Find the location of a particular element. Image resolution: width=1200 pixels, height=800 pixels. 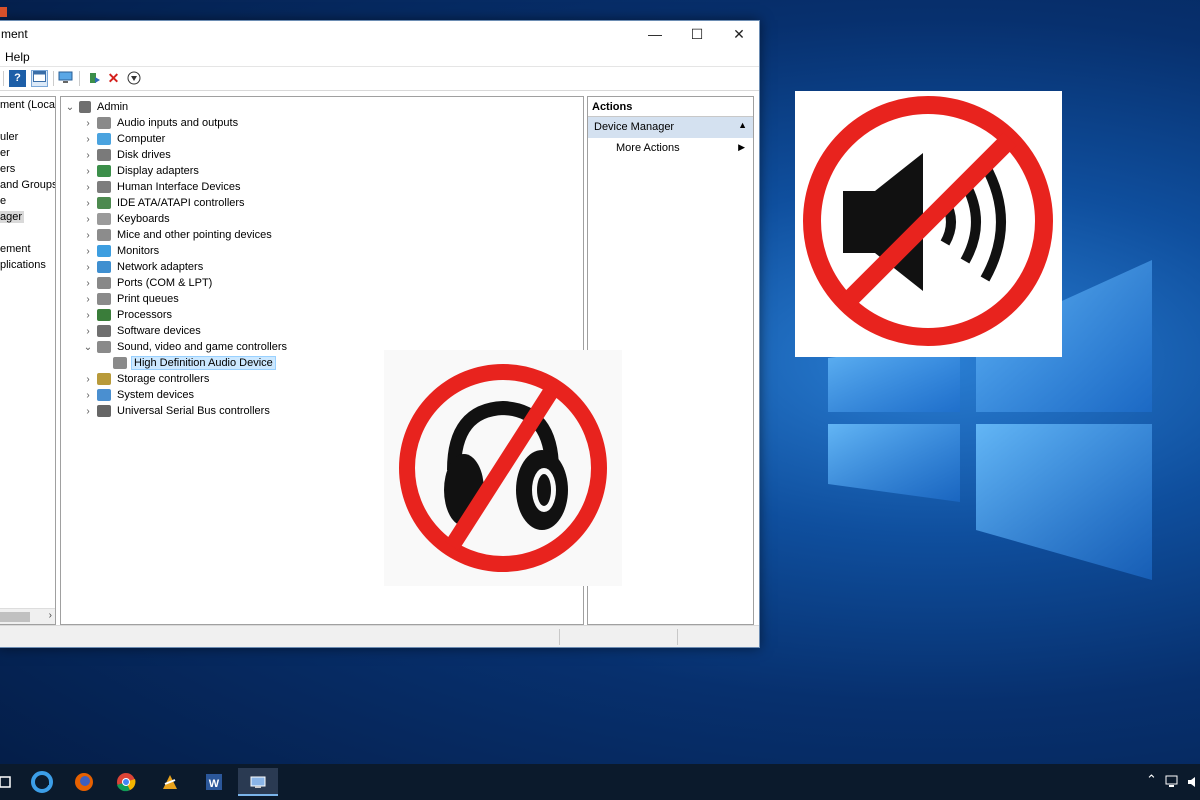

tree-category-node: › IDE ATA/ATAPI controllers is located at coordinates (164, 203).